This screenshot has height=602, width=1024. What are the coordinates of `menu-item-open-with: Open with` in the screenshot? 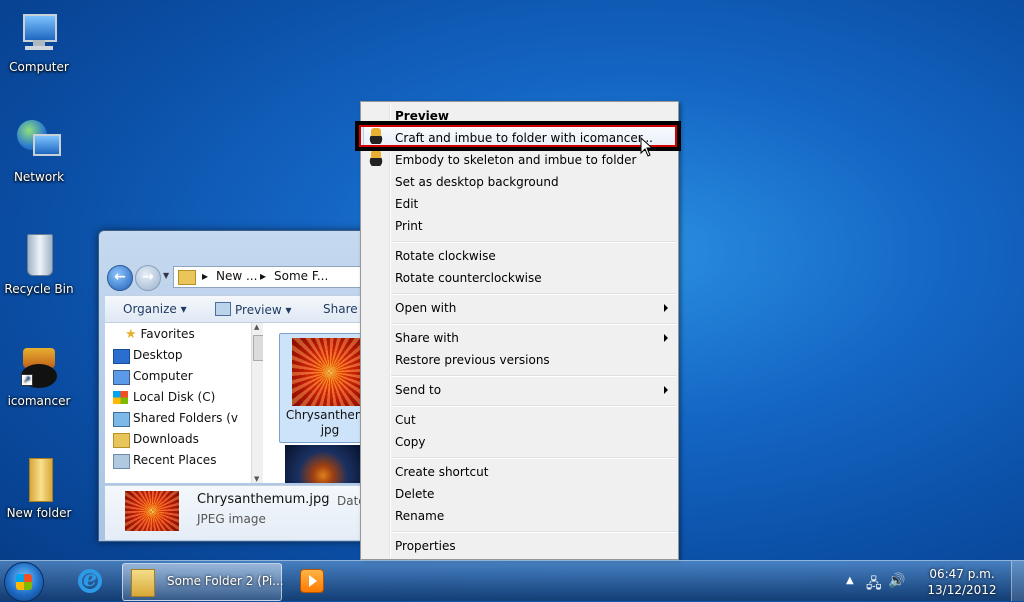 It's located at (425, 308).